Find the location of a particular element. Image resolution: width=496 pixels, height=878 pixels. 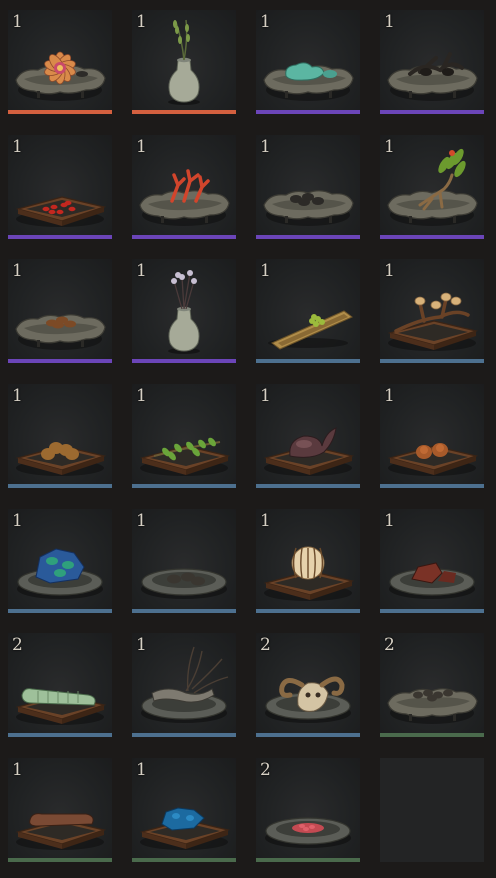

ram-skull-dish-icon is located at coordinates (308, 699).